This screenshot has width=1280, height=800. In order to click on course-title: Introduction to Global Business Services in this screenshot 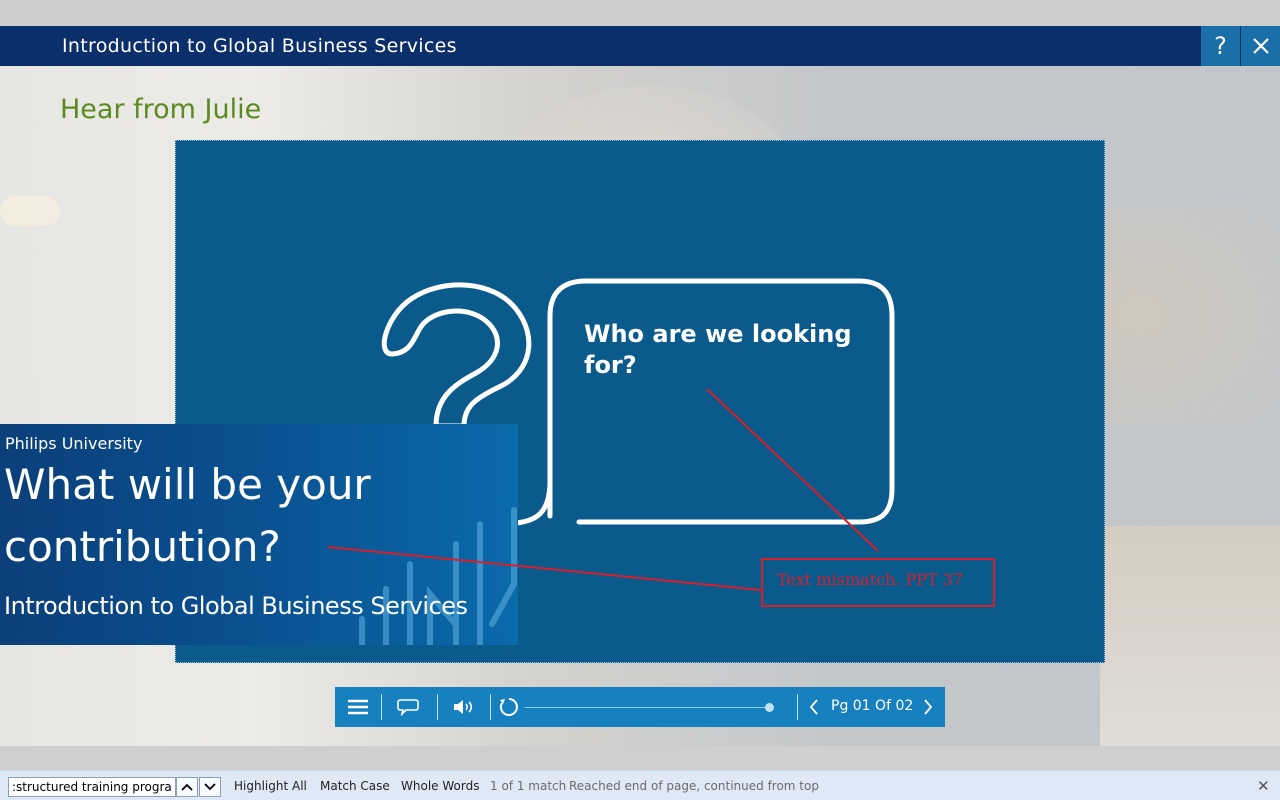, I will do `click(259, 46)`.